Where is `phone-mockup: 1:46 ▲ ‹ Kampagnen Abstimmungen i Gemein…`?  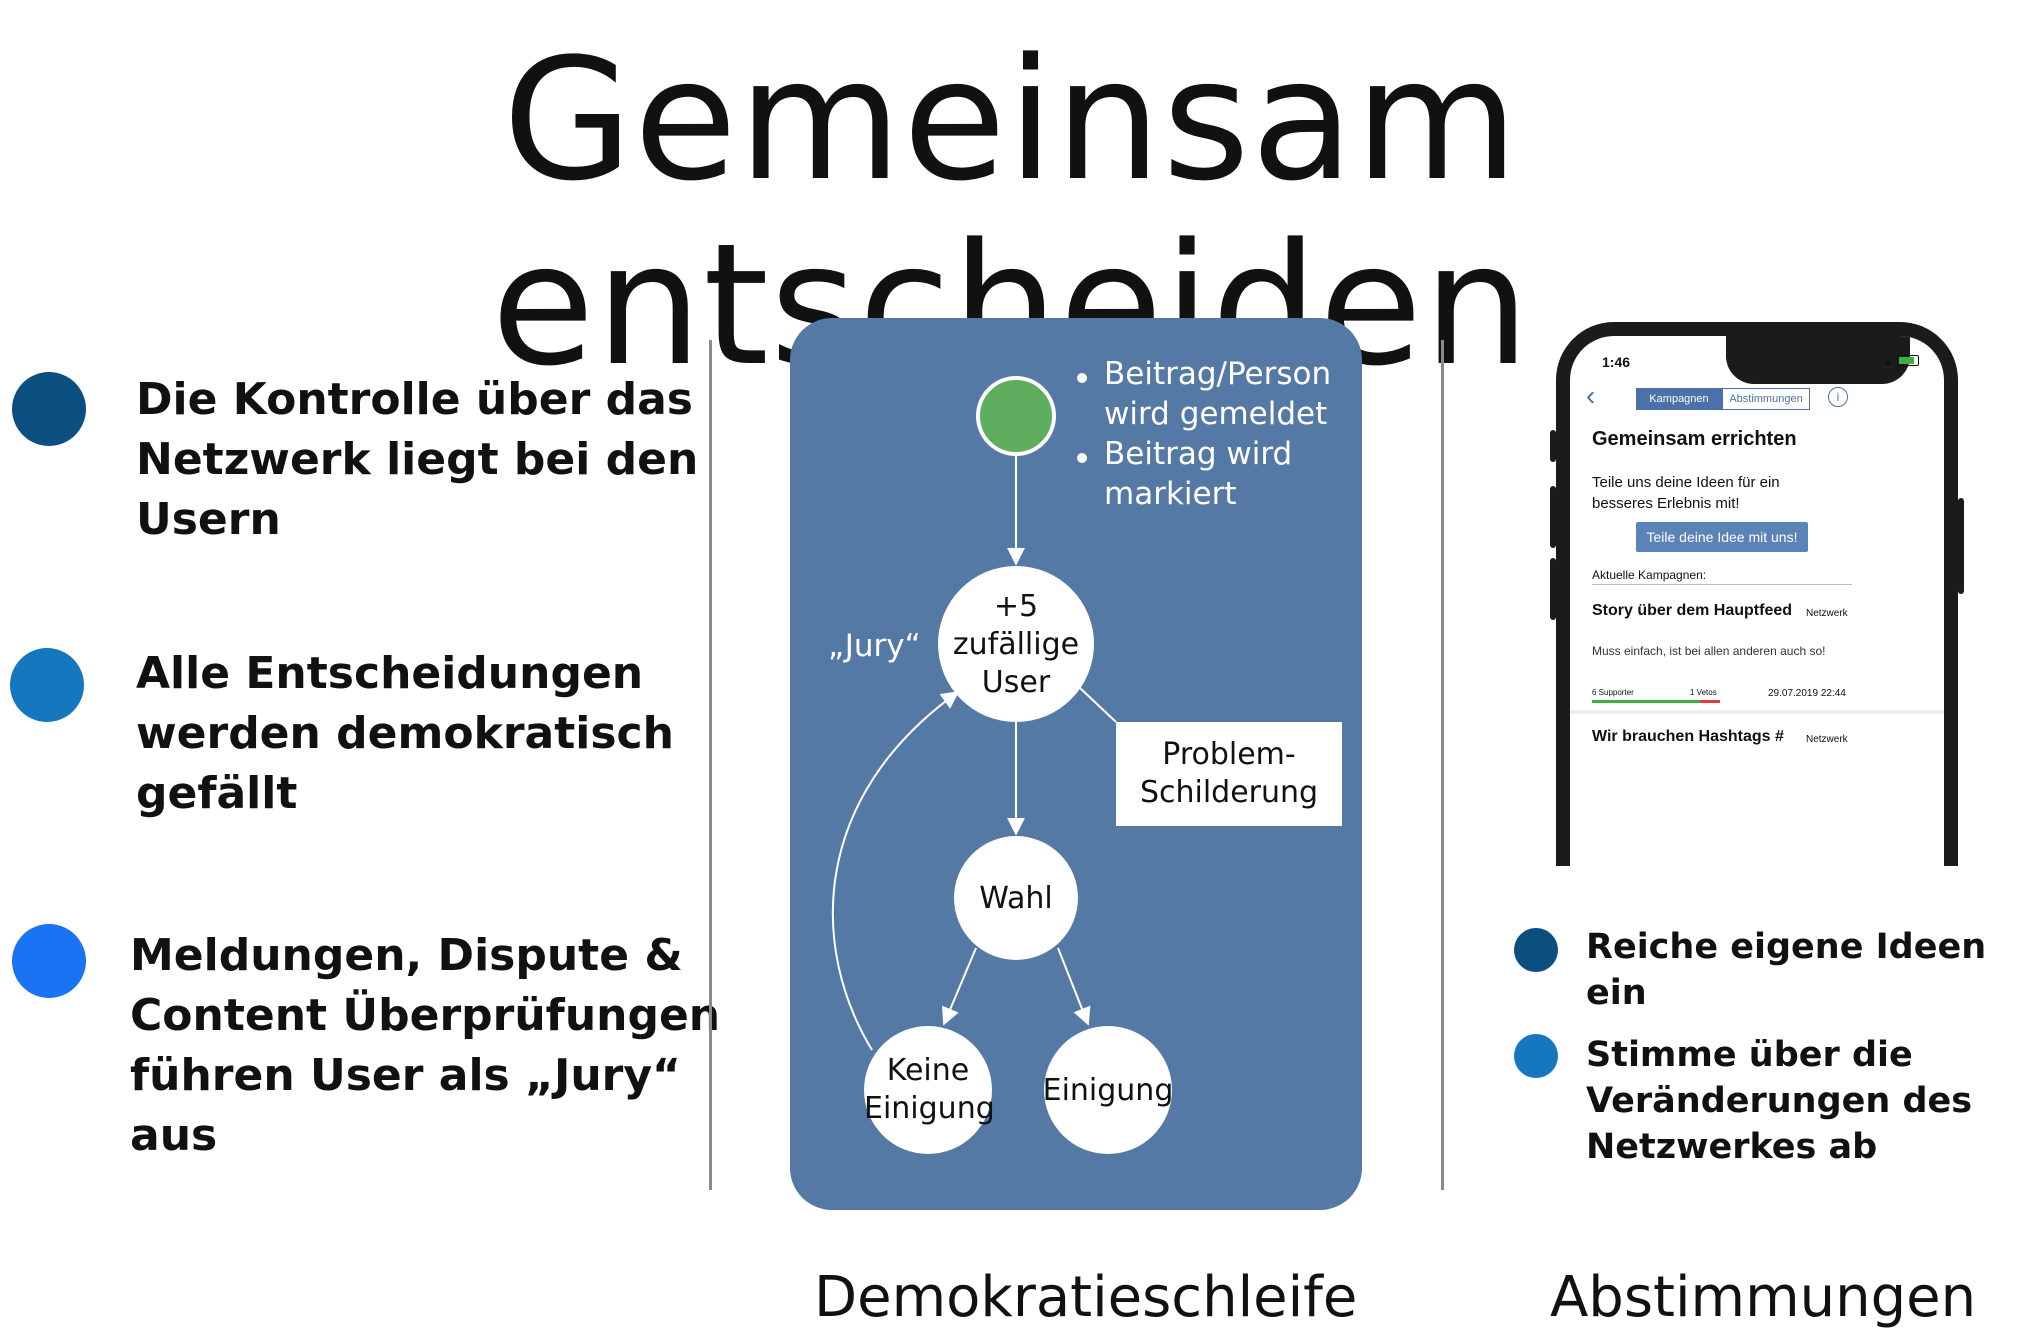
phone-mockup: 1:46 ▲ ‹ Kampagnen Abstimmungen i Gemein… is located at coordinates (1760, 592).